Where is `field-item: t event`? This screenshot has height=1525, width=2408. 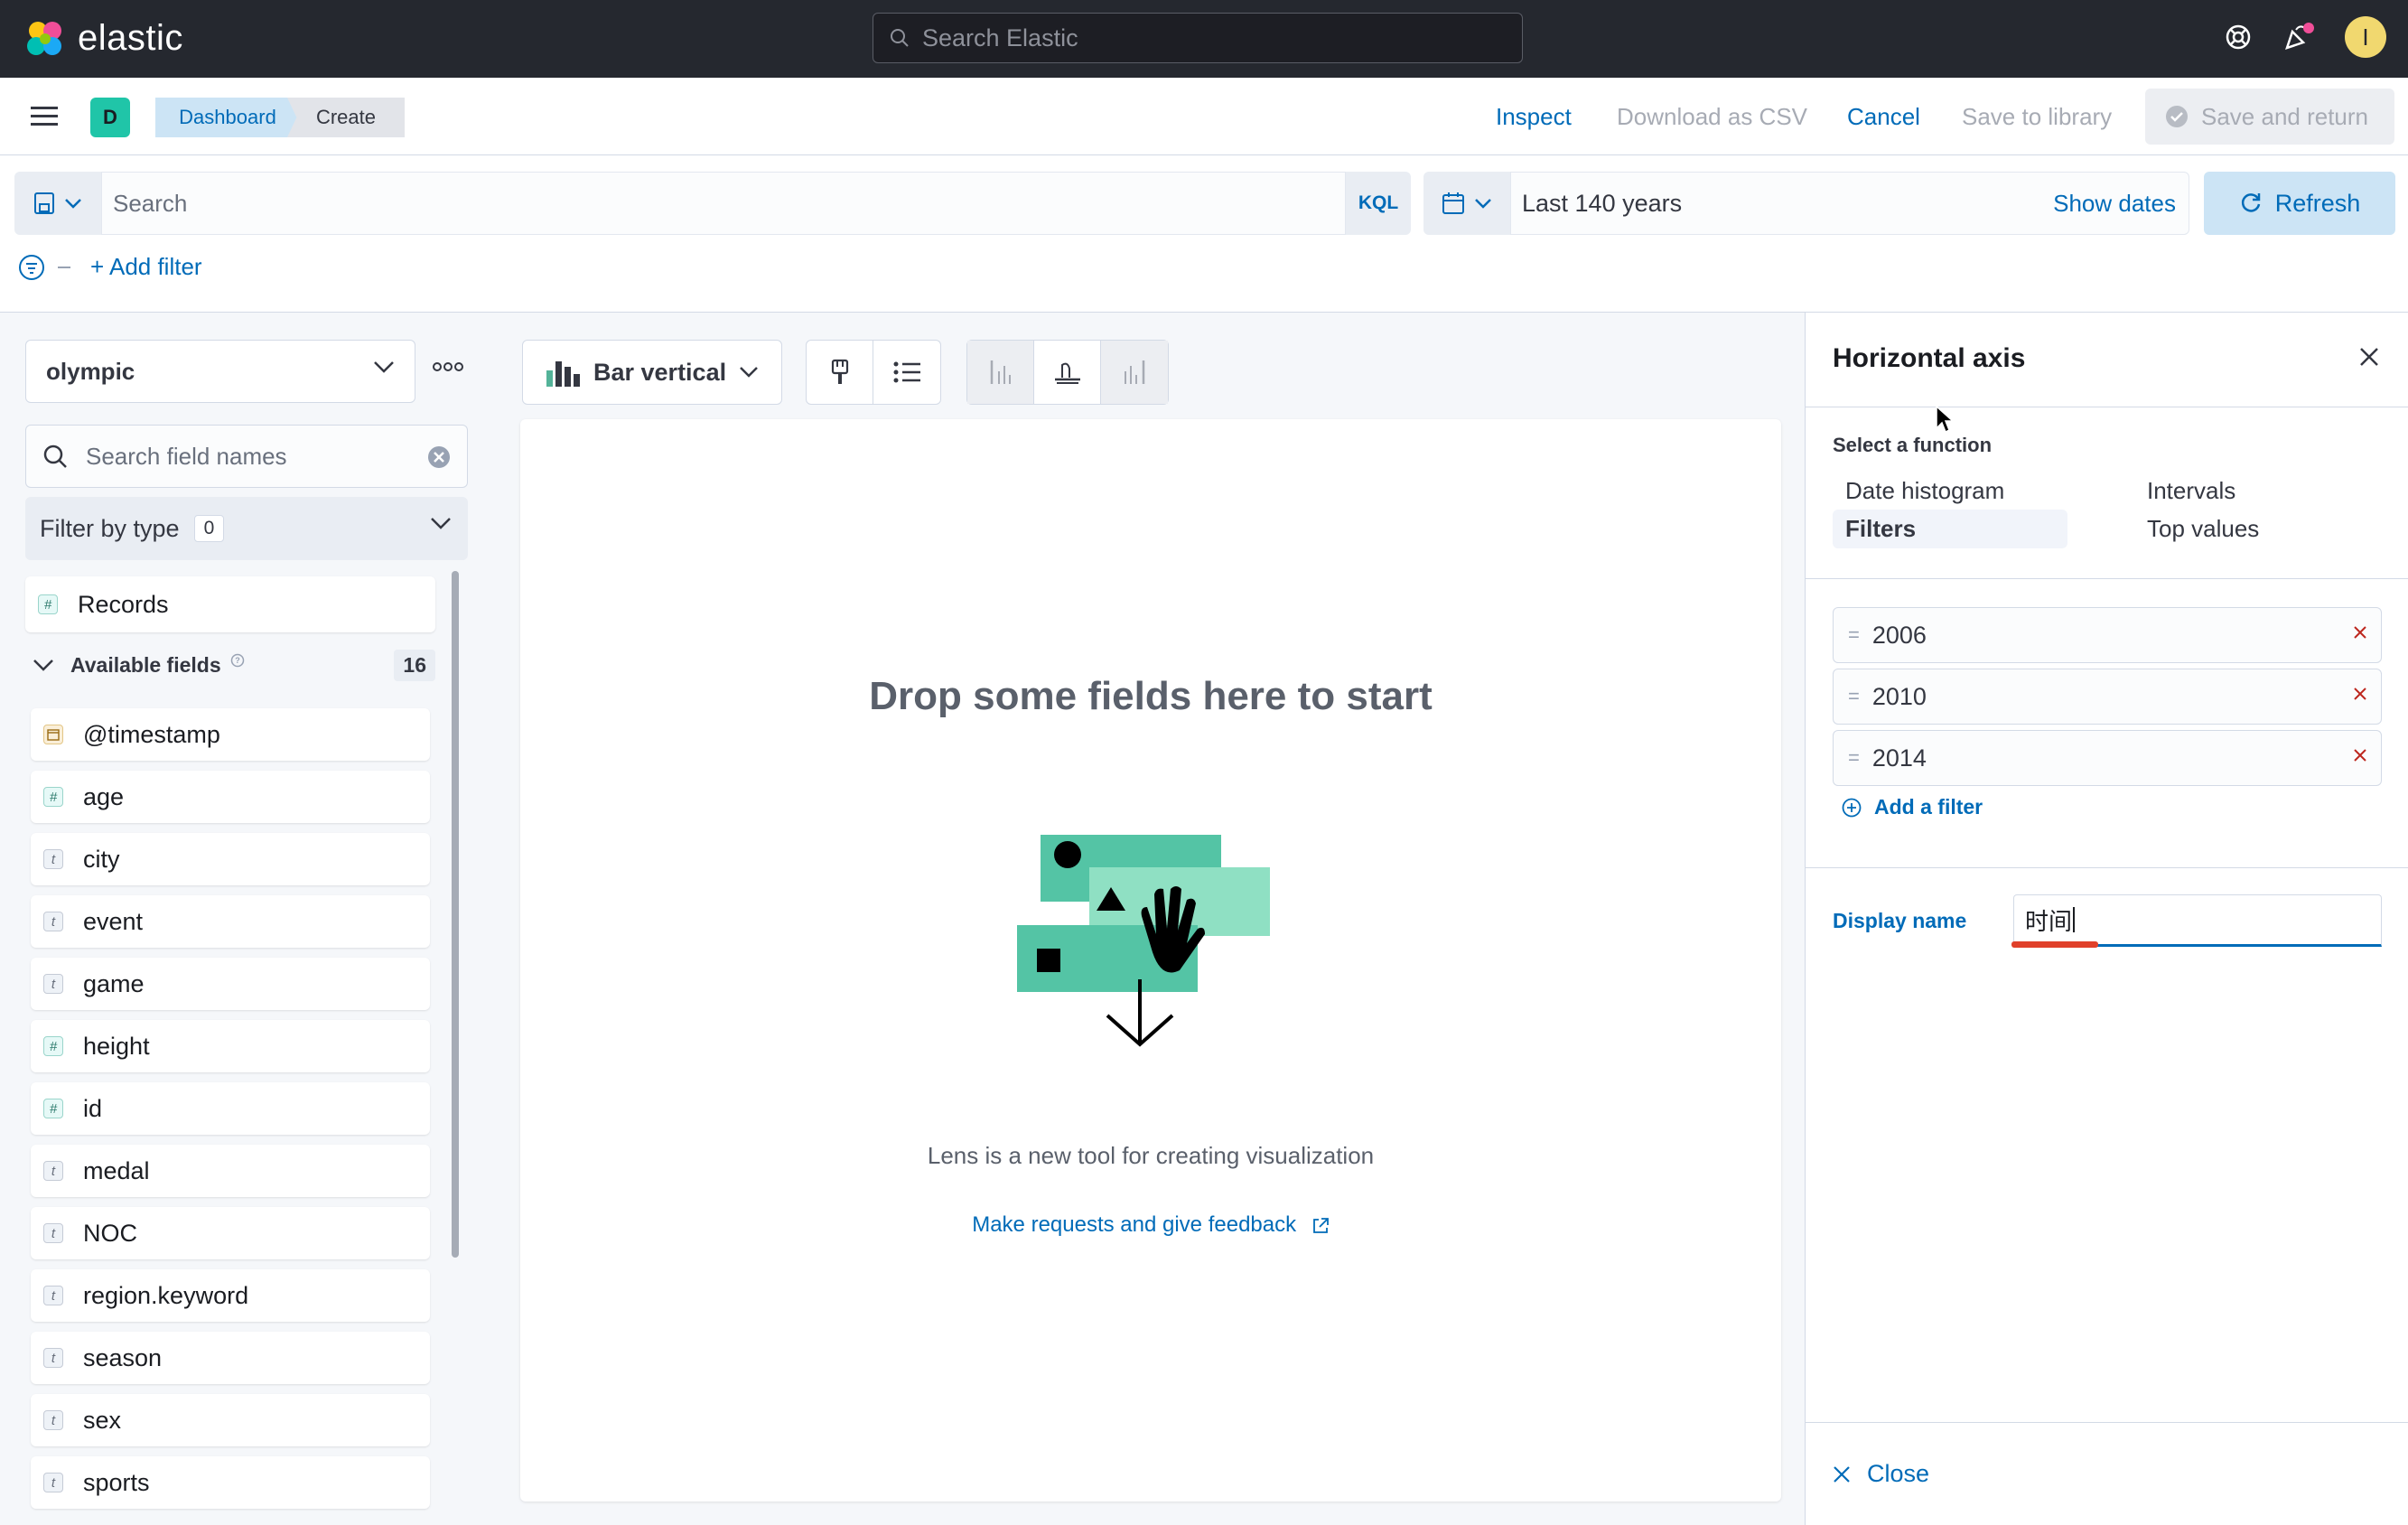
field-item: t event is located at coordinates (230, 921).